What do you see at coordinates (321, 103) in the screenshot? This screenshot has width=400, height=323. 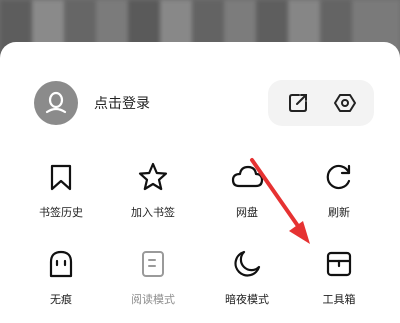 I see `quick-actions` at bounding box center [321, 103].